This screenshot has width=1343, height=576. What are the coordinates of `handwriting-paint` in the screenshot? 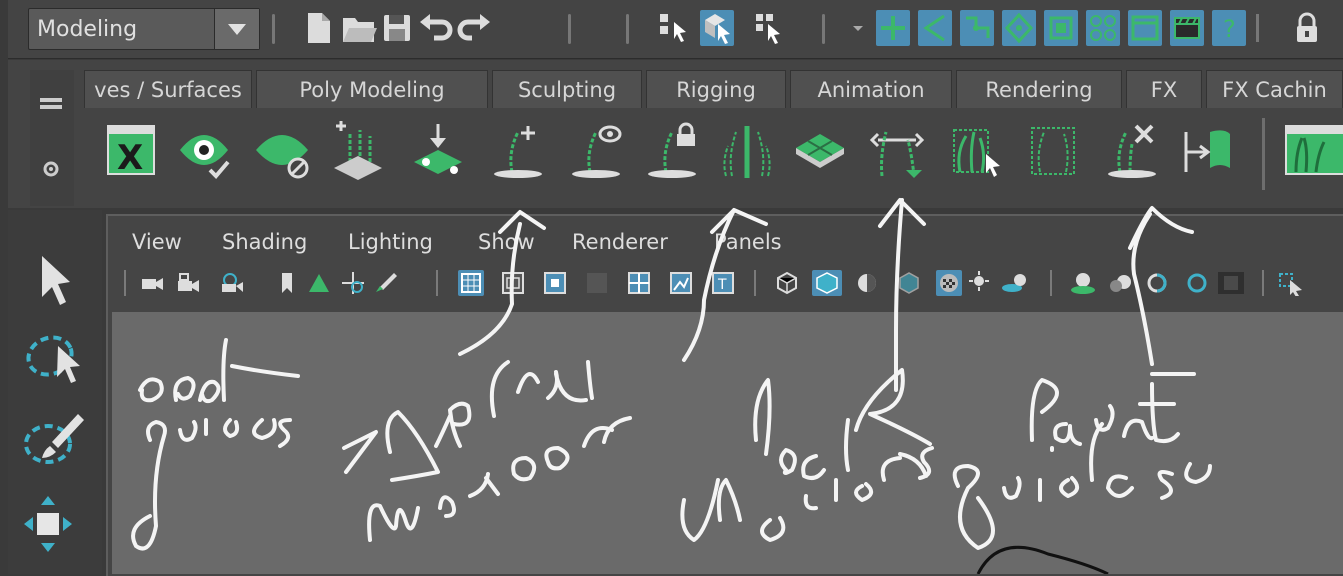 It's located at (1082, 464).